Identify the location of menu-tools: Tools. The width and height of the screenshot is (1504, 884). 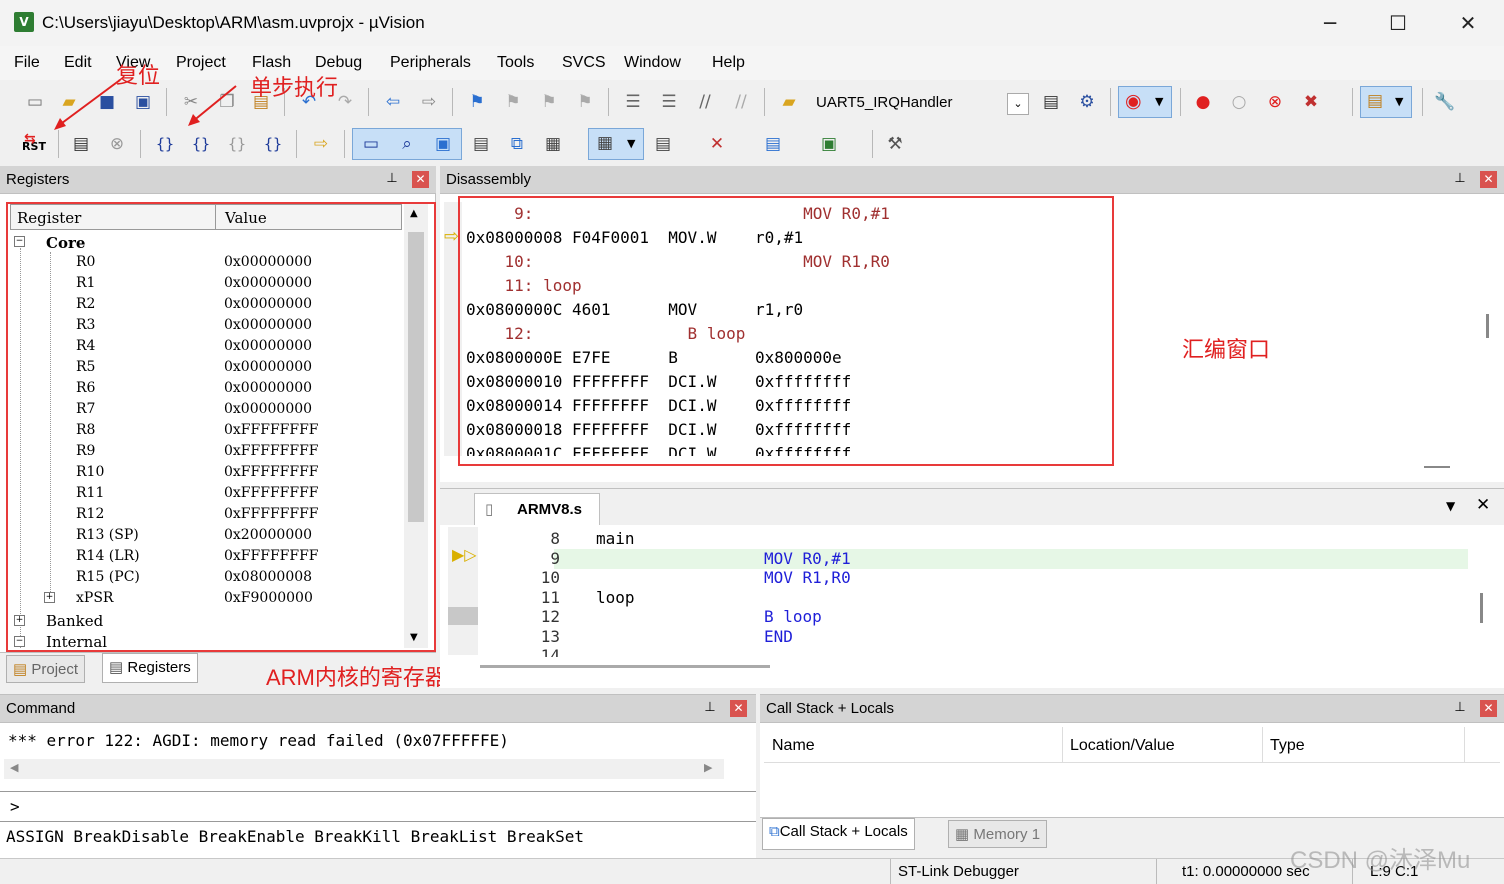
(515, 63).